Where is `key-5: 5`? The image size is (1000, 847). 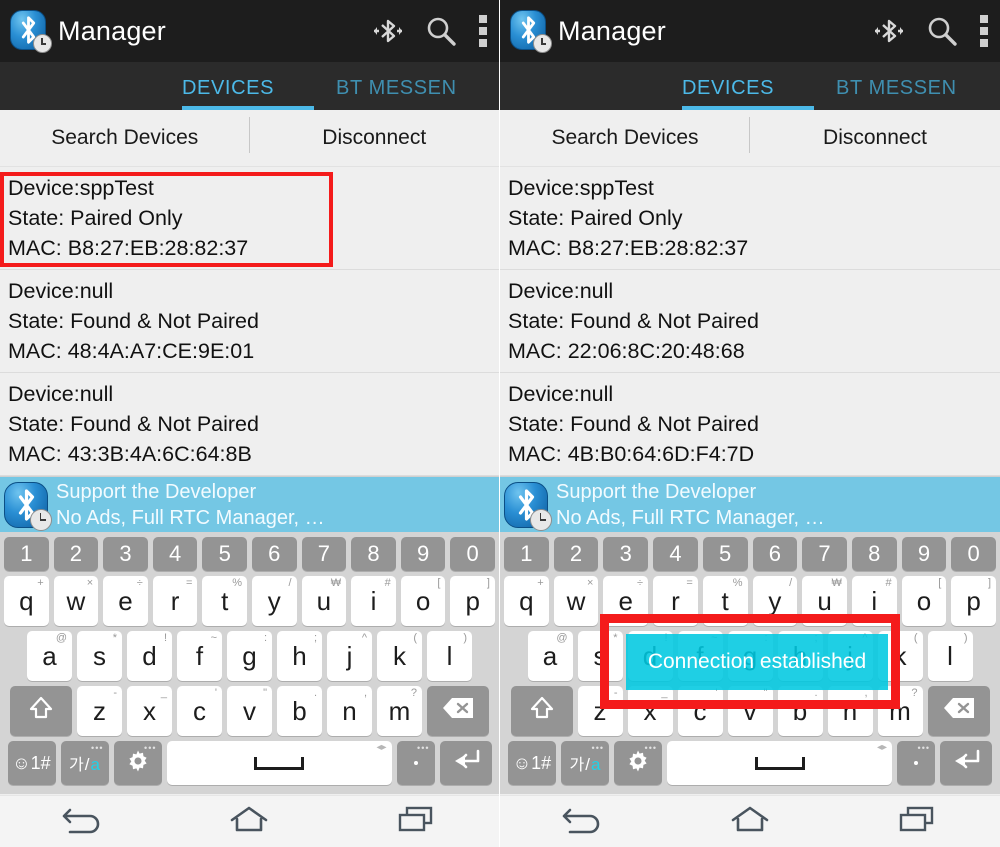 key-5: 5 is located at coordinates (725, 554).